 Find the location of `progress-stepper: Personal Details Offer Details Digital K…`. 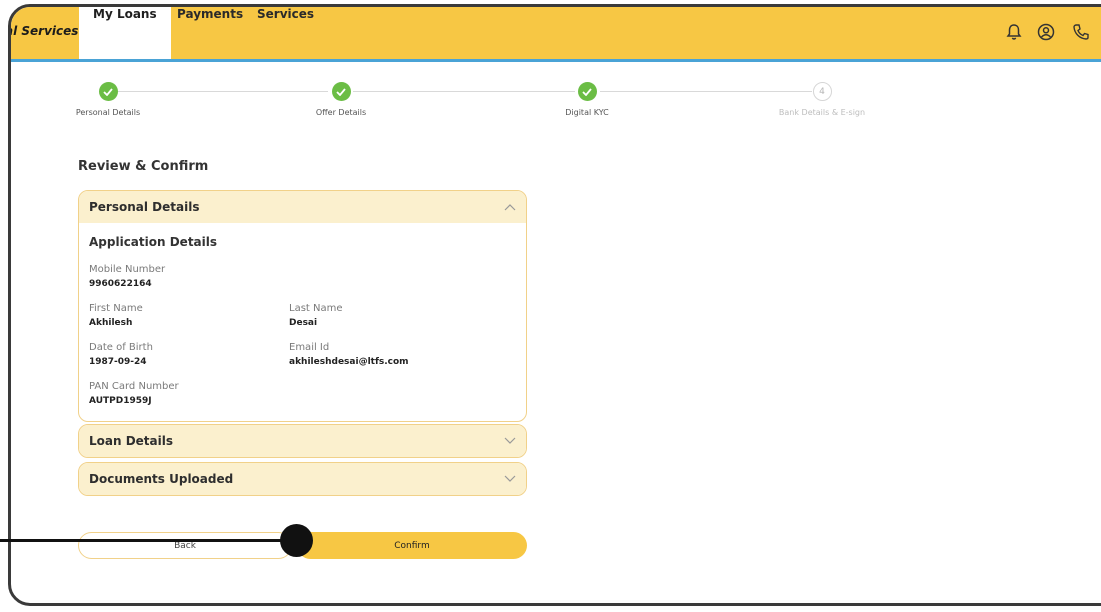

progress-stepper: Personal Details Offer Details Digital K… is located at coordinates (556, 107).